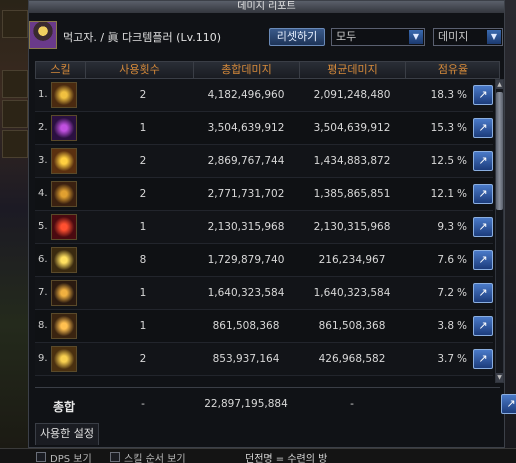 The image size is (516, 463). Describe the element at coordinates (352, 194) in the screenshot. I see `row-average-damage: 1,385,865,851` at that location.